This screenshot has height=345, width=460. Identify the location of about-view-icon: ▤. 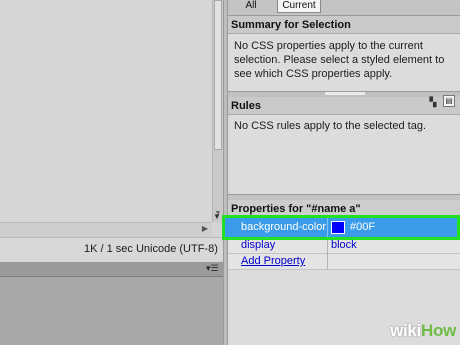
(449, 101).